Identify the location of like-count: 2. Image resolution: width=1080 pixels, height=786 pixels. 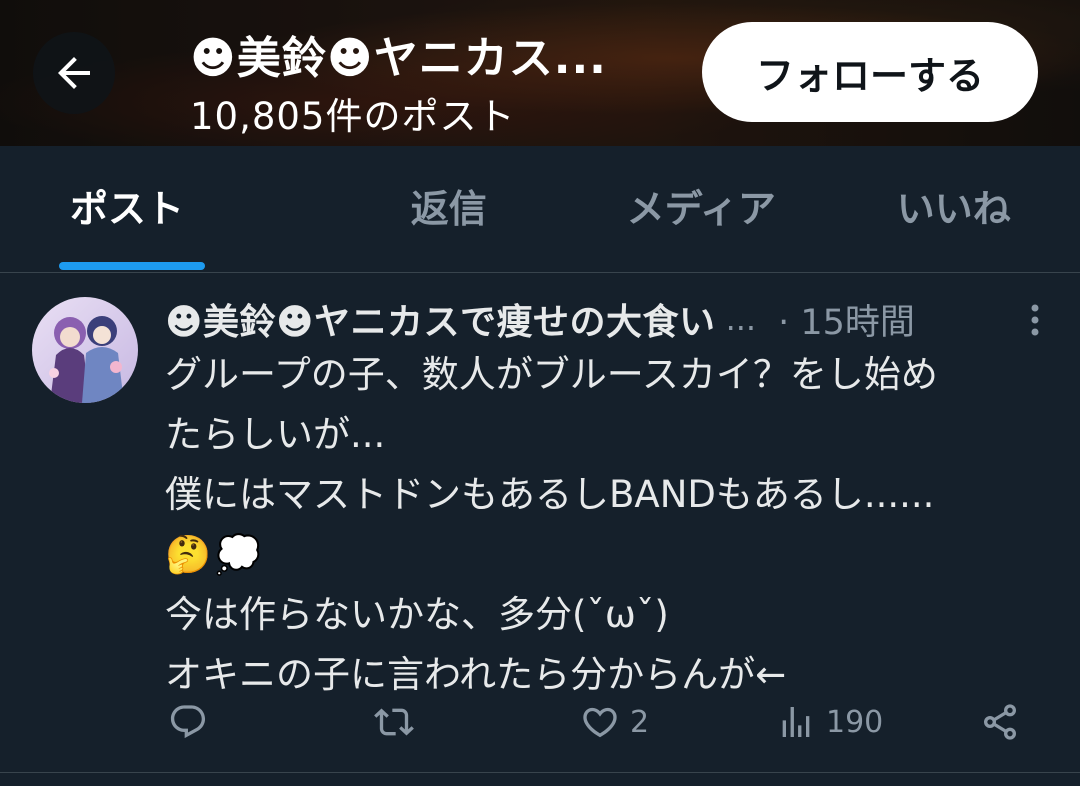
(640, 722).